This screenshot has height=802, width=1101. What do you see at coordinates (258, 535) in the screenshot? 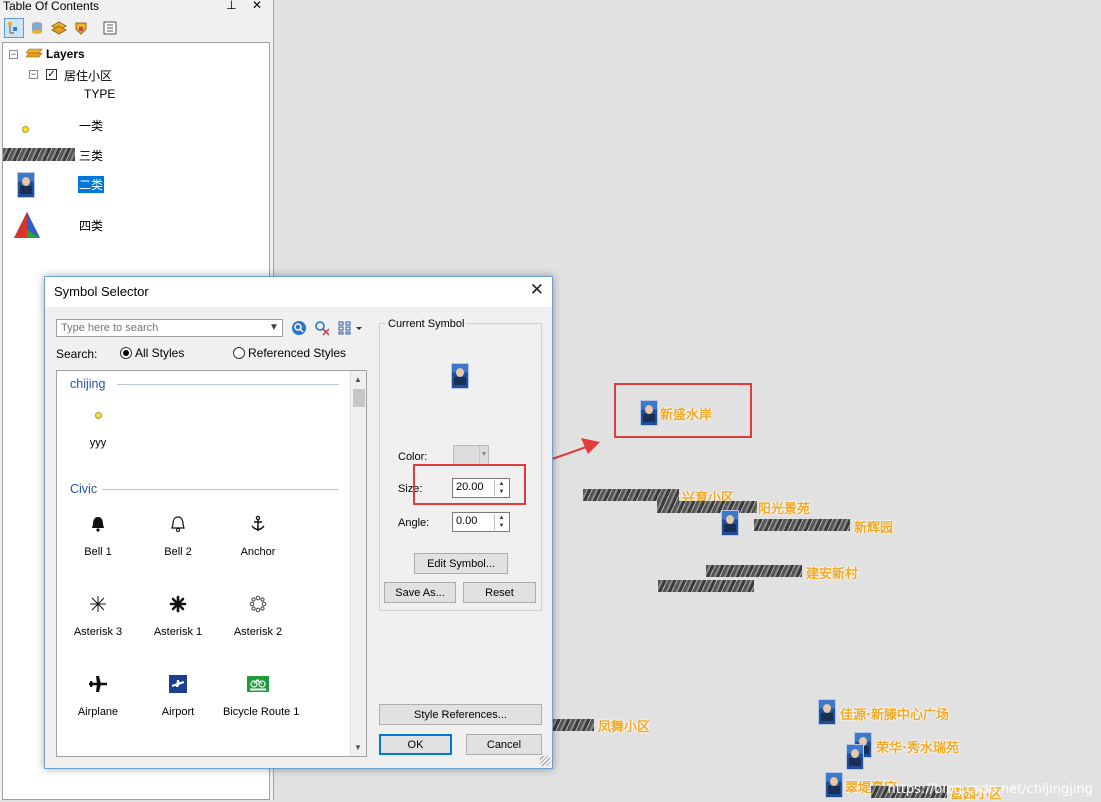
I see `symbol-item: Anchor` at bounding box center [258, 535].